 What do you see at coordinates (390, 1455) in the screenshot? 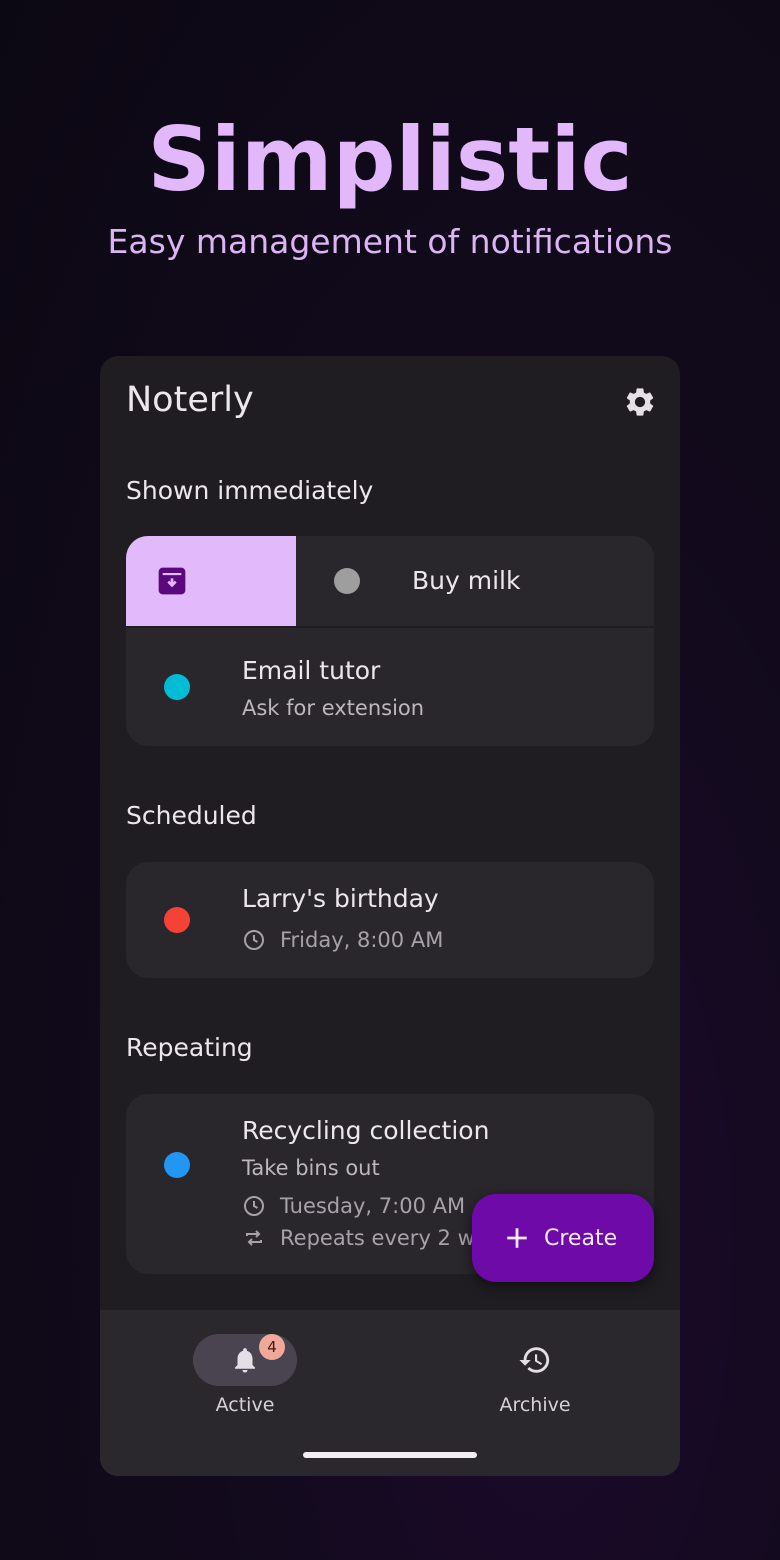
I see `home-indicator` at bounding box center [390, 1455].